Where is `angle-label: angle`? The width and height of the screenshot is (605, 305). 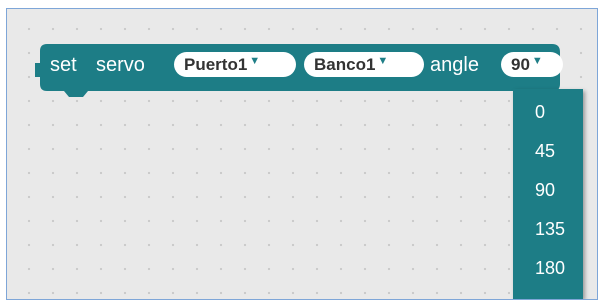 angle-label: angle is located at coordinates (454, 64).